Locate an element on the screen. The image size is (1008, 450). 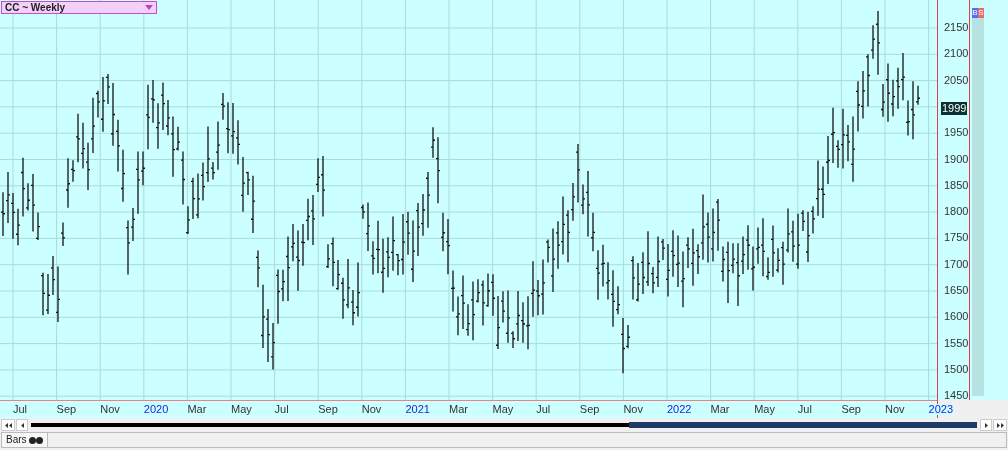
time-axis-label: 2020 is located at coordinates (156, 409).